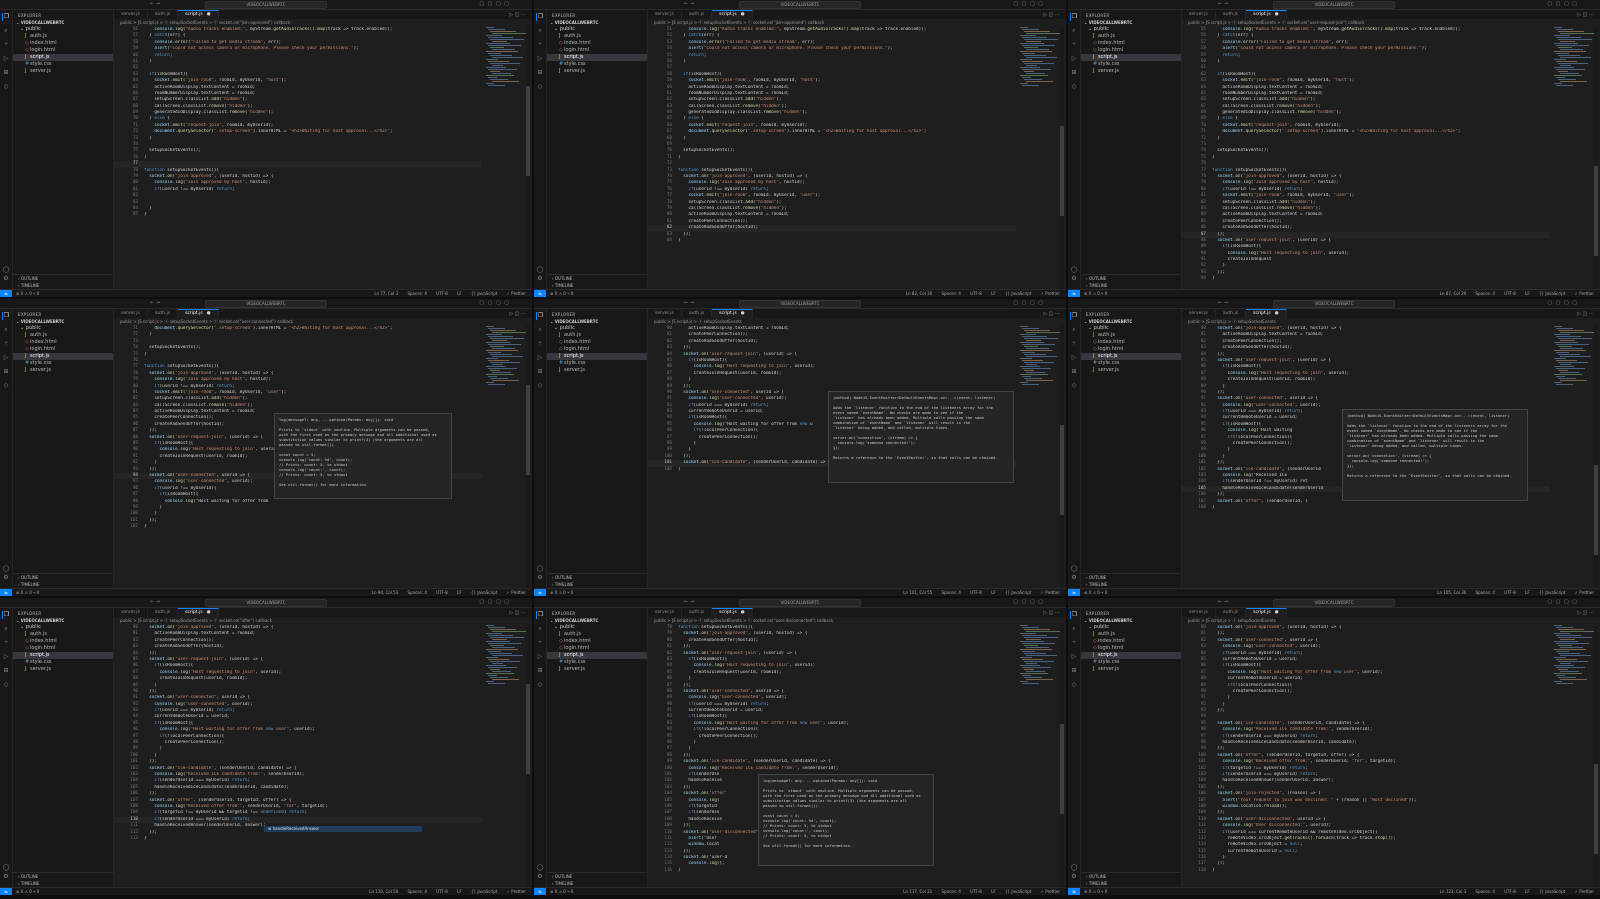 The height and width of the screenshot is (899, 1600). Describe the element at coordinates (266, 4) in the screenshot. I see `command-center-search: VIDEOCALLWEBRTC` at that location.